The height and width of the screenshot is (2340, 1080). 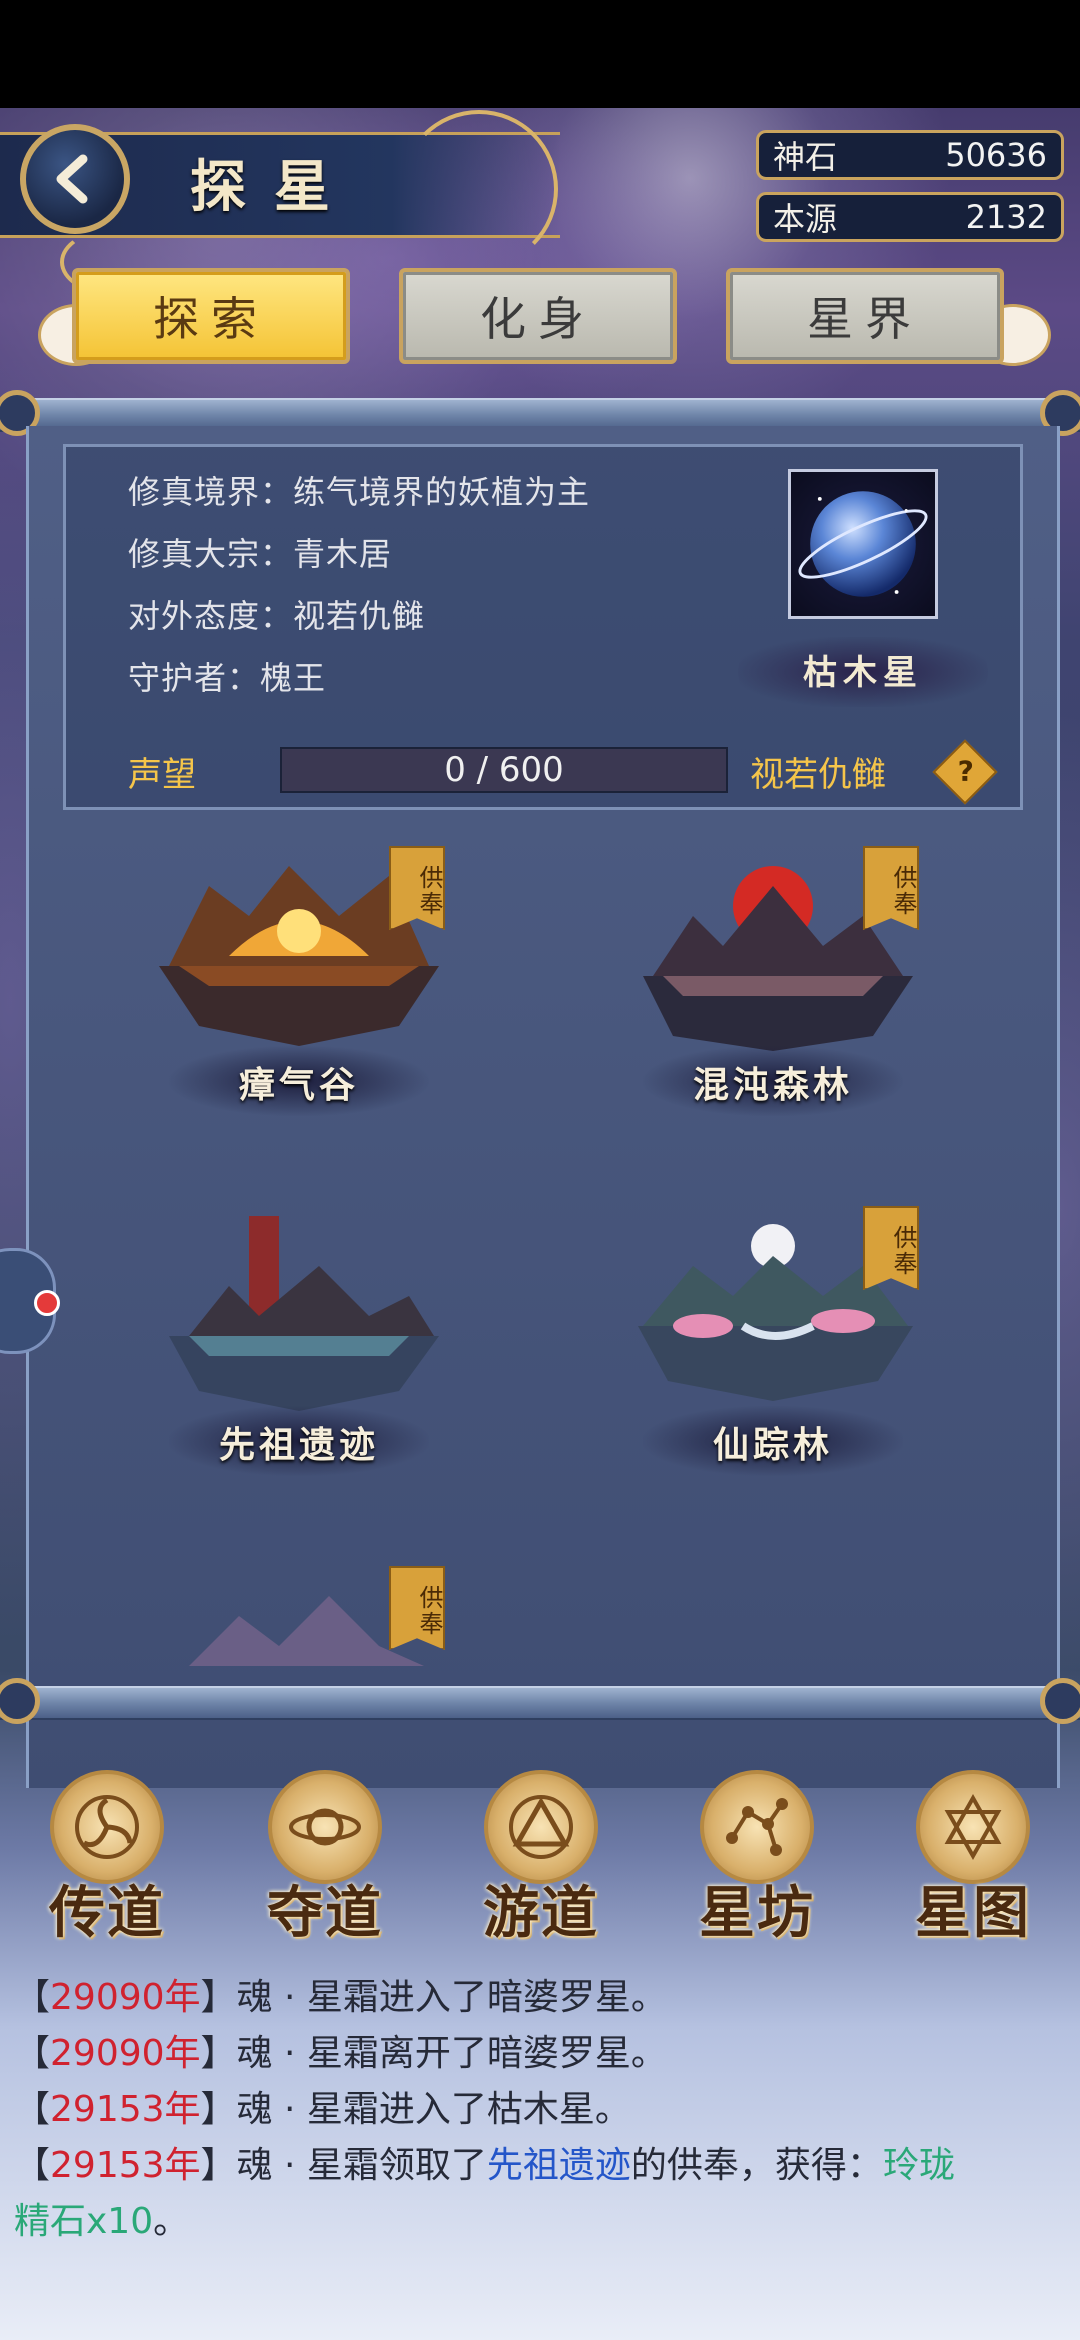 What do you see at coordinates (996, 155) in the screenshot?
I see `currency-value: 50636` at bounding box center [996, 155].